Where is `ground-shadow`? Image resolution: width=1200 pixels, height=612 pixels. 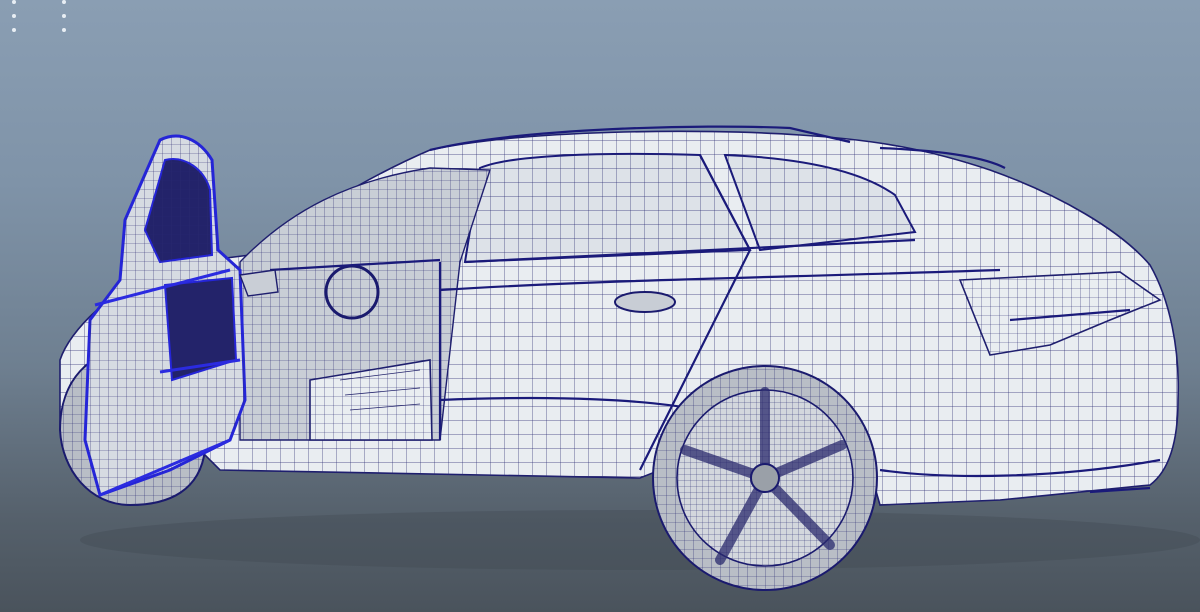 ground-shadow is located at coordinates (640, 540).